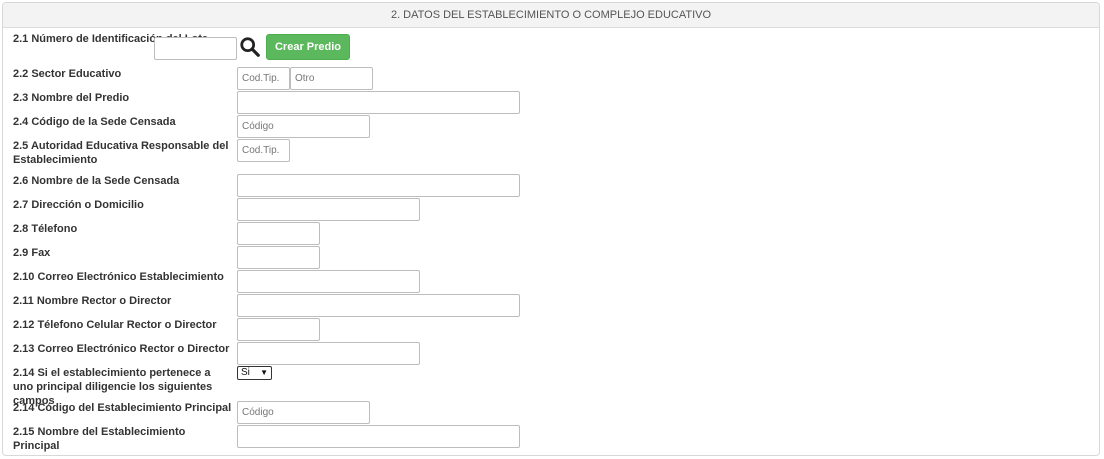 This screenshot has height=459, width=1104. I want to click on numero-lote-input, so click(195, 48).